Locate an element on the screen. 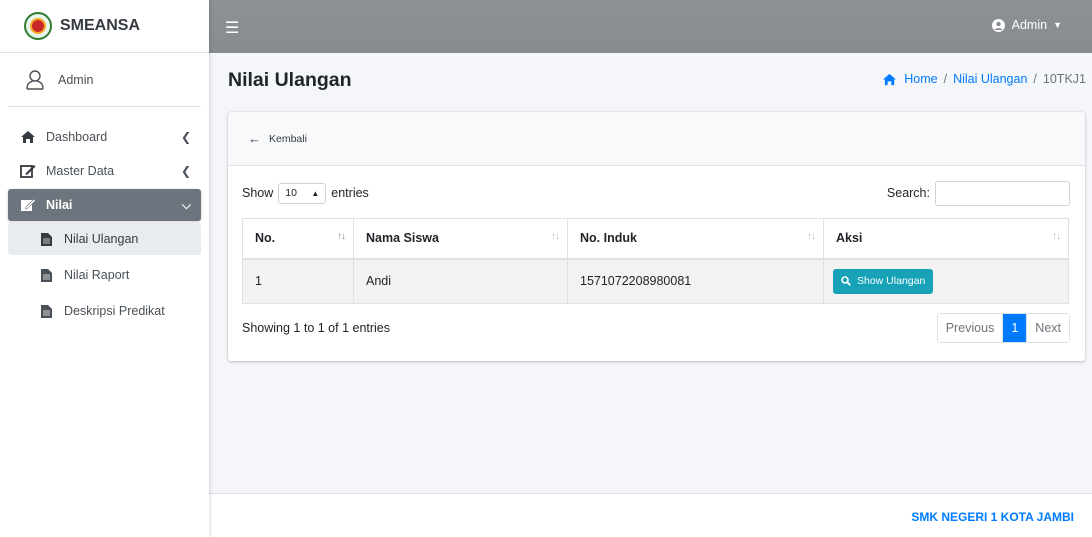  table-row: 1 Andi 1571072208980081 Show Ulangan is located at coordinates (655, 281).